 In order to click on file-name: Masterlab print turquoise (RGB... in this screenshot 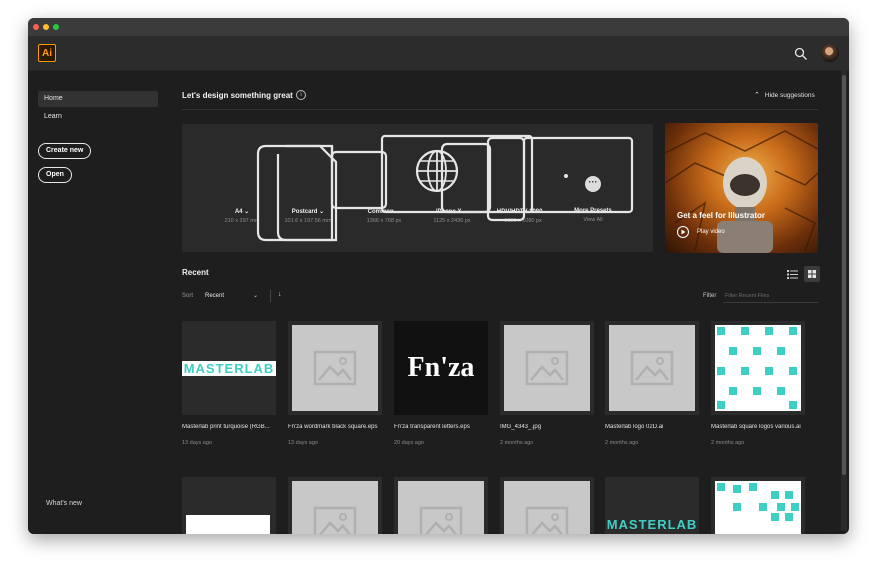, I will do `click(226, 427)`.